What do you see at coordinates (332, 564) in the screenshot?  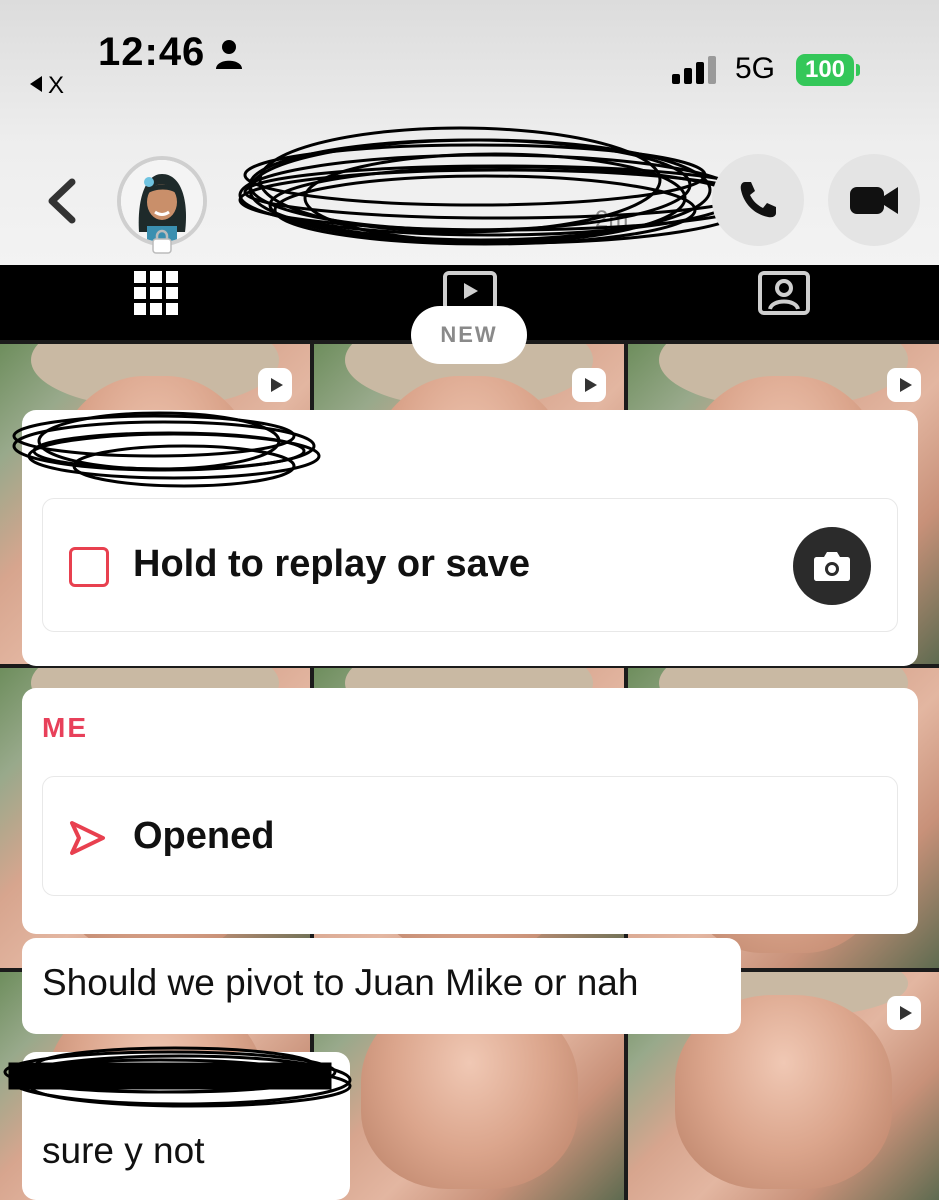 I see `snap-status-text: Hold to replay or save` at bounding box center [332, 564].